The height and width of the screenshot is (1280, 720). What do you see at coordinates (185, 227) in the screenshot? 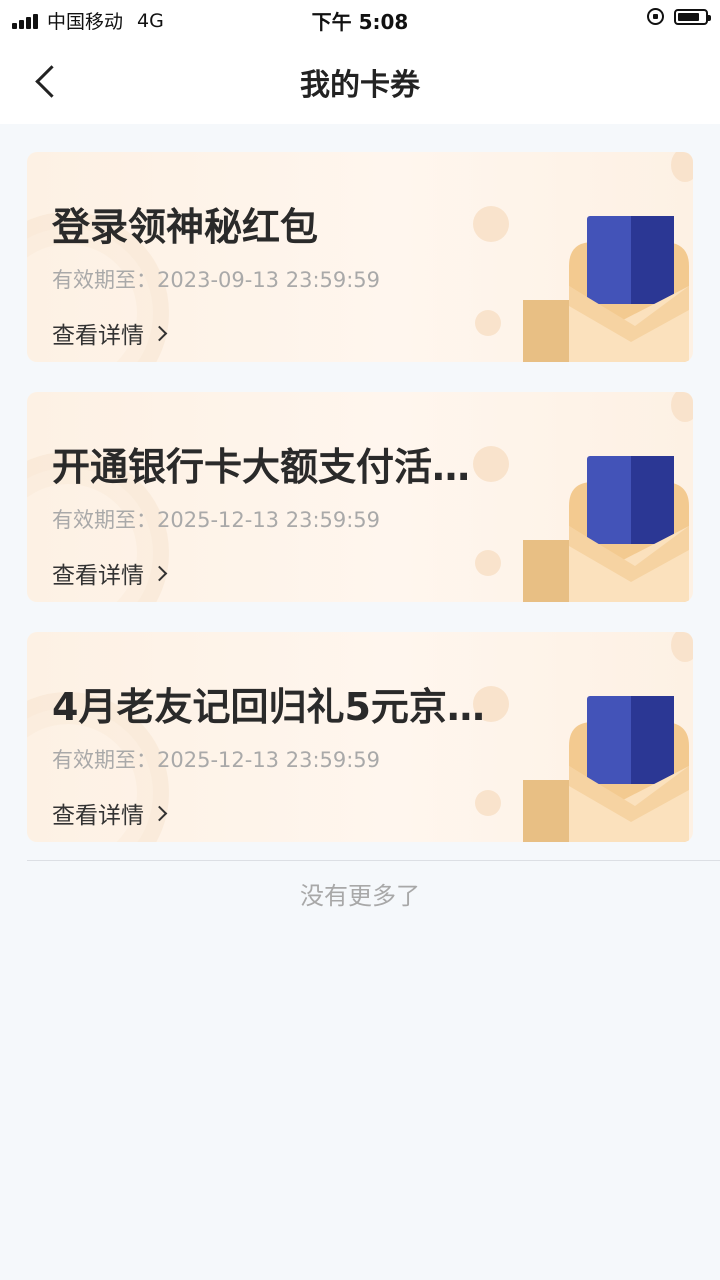
I see `coupon-title: 登录领神秘红包` at bounding box center [185, 227].